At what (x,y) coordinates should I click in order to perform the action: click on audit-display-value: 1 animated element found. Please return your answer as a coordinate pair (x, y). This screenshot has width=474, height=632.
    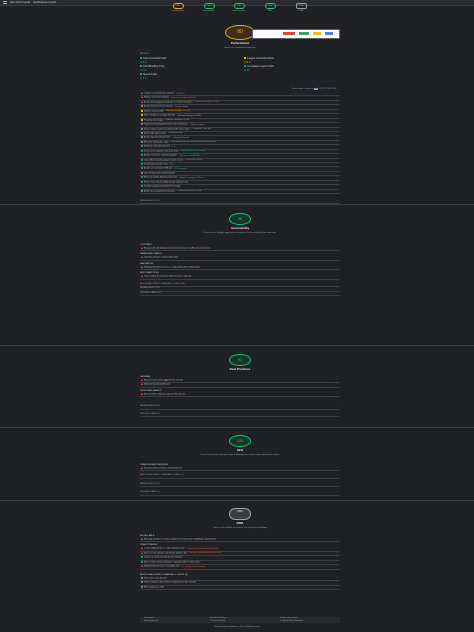
    Looking at the image, I should click on (189, 191).